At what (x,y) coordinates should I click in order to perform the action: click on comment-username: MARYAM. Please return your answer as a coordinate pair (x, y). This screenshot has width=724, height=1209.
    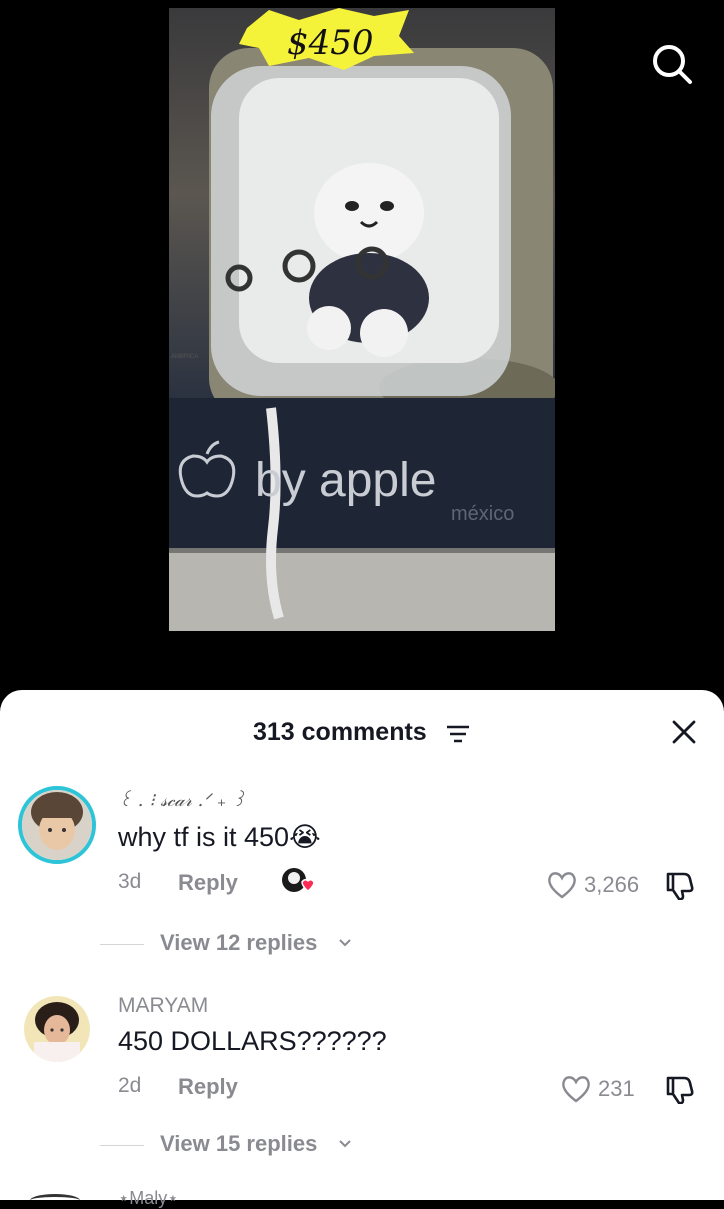
    Looking at the image, I should click on (163, 1006).